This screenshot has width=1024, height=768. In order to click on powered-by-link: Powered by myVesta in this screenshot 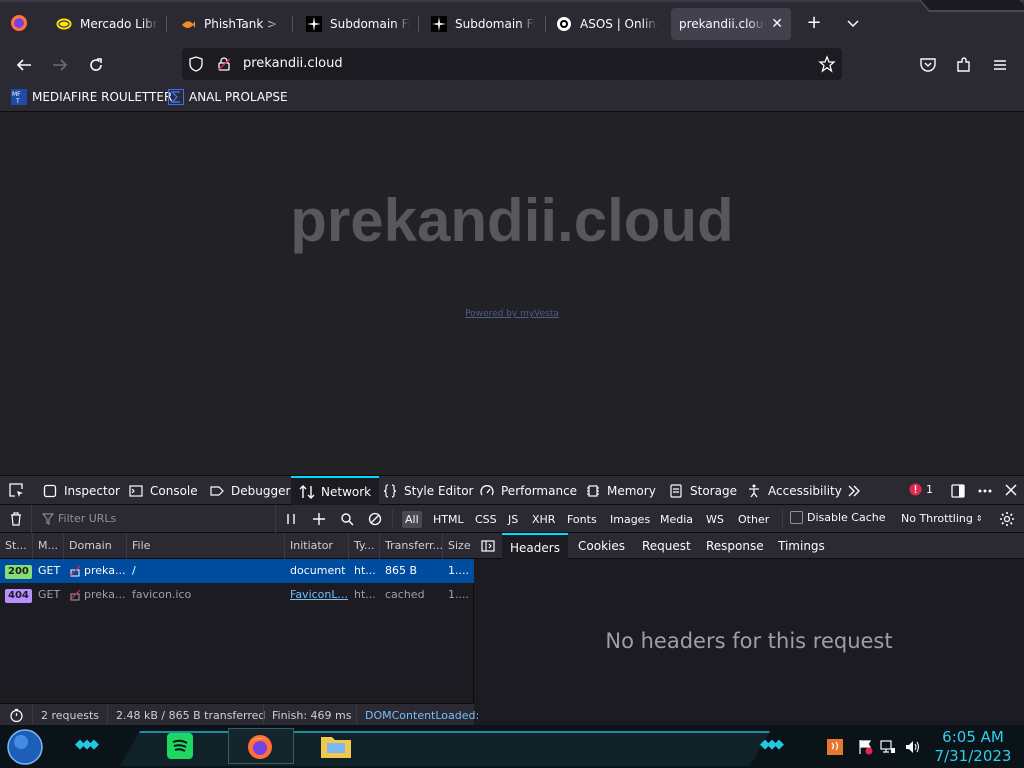, I will do `click(512, 314)`.